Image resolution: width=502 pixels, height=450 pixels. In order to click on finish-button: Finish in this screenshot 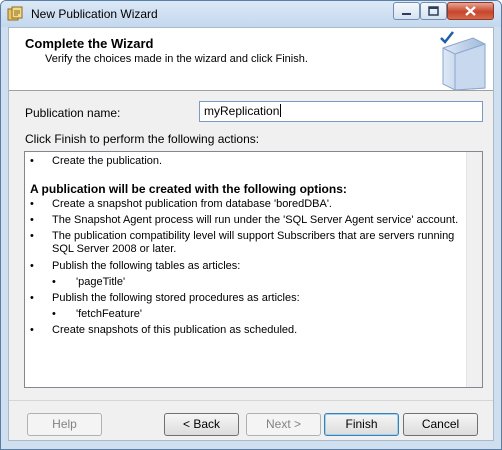, I will do `click(361, 424)`.